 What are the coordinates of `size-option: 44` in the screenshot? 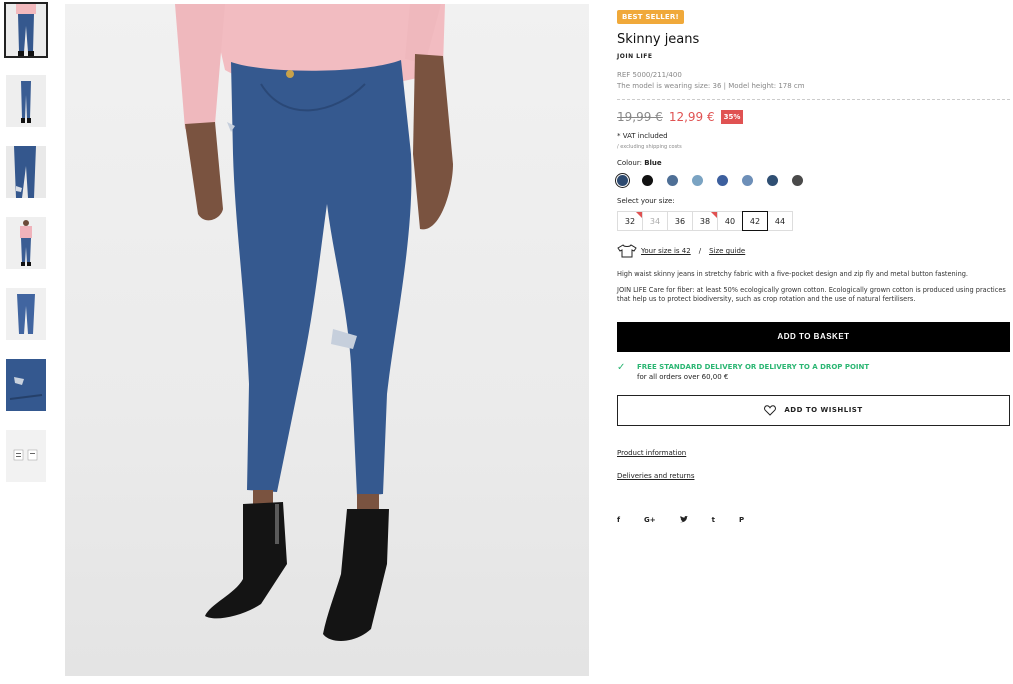 It's located at (780, 221).